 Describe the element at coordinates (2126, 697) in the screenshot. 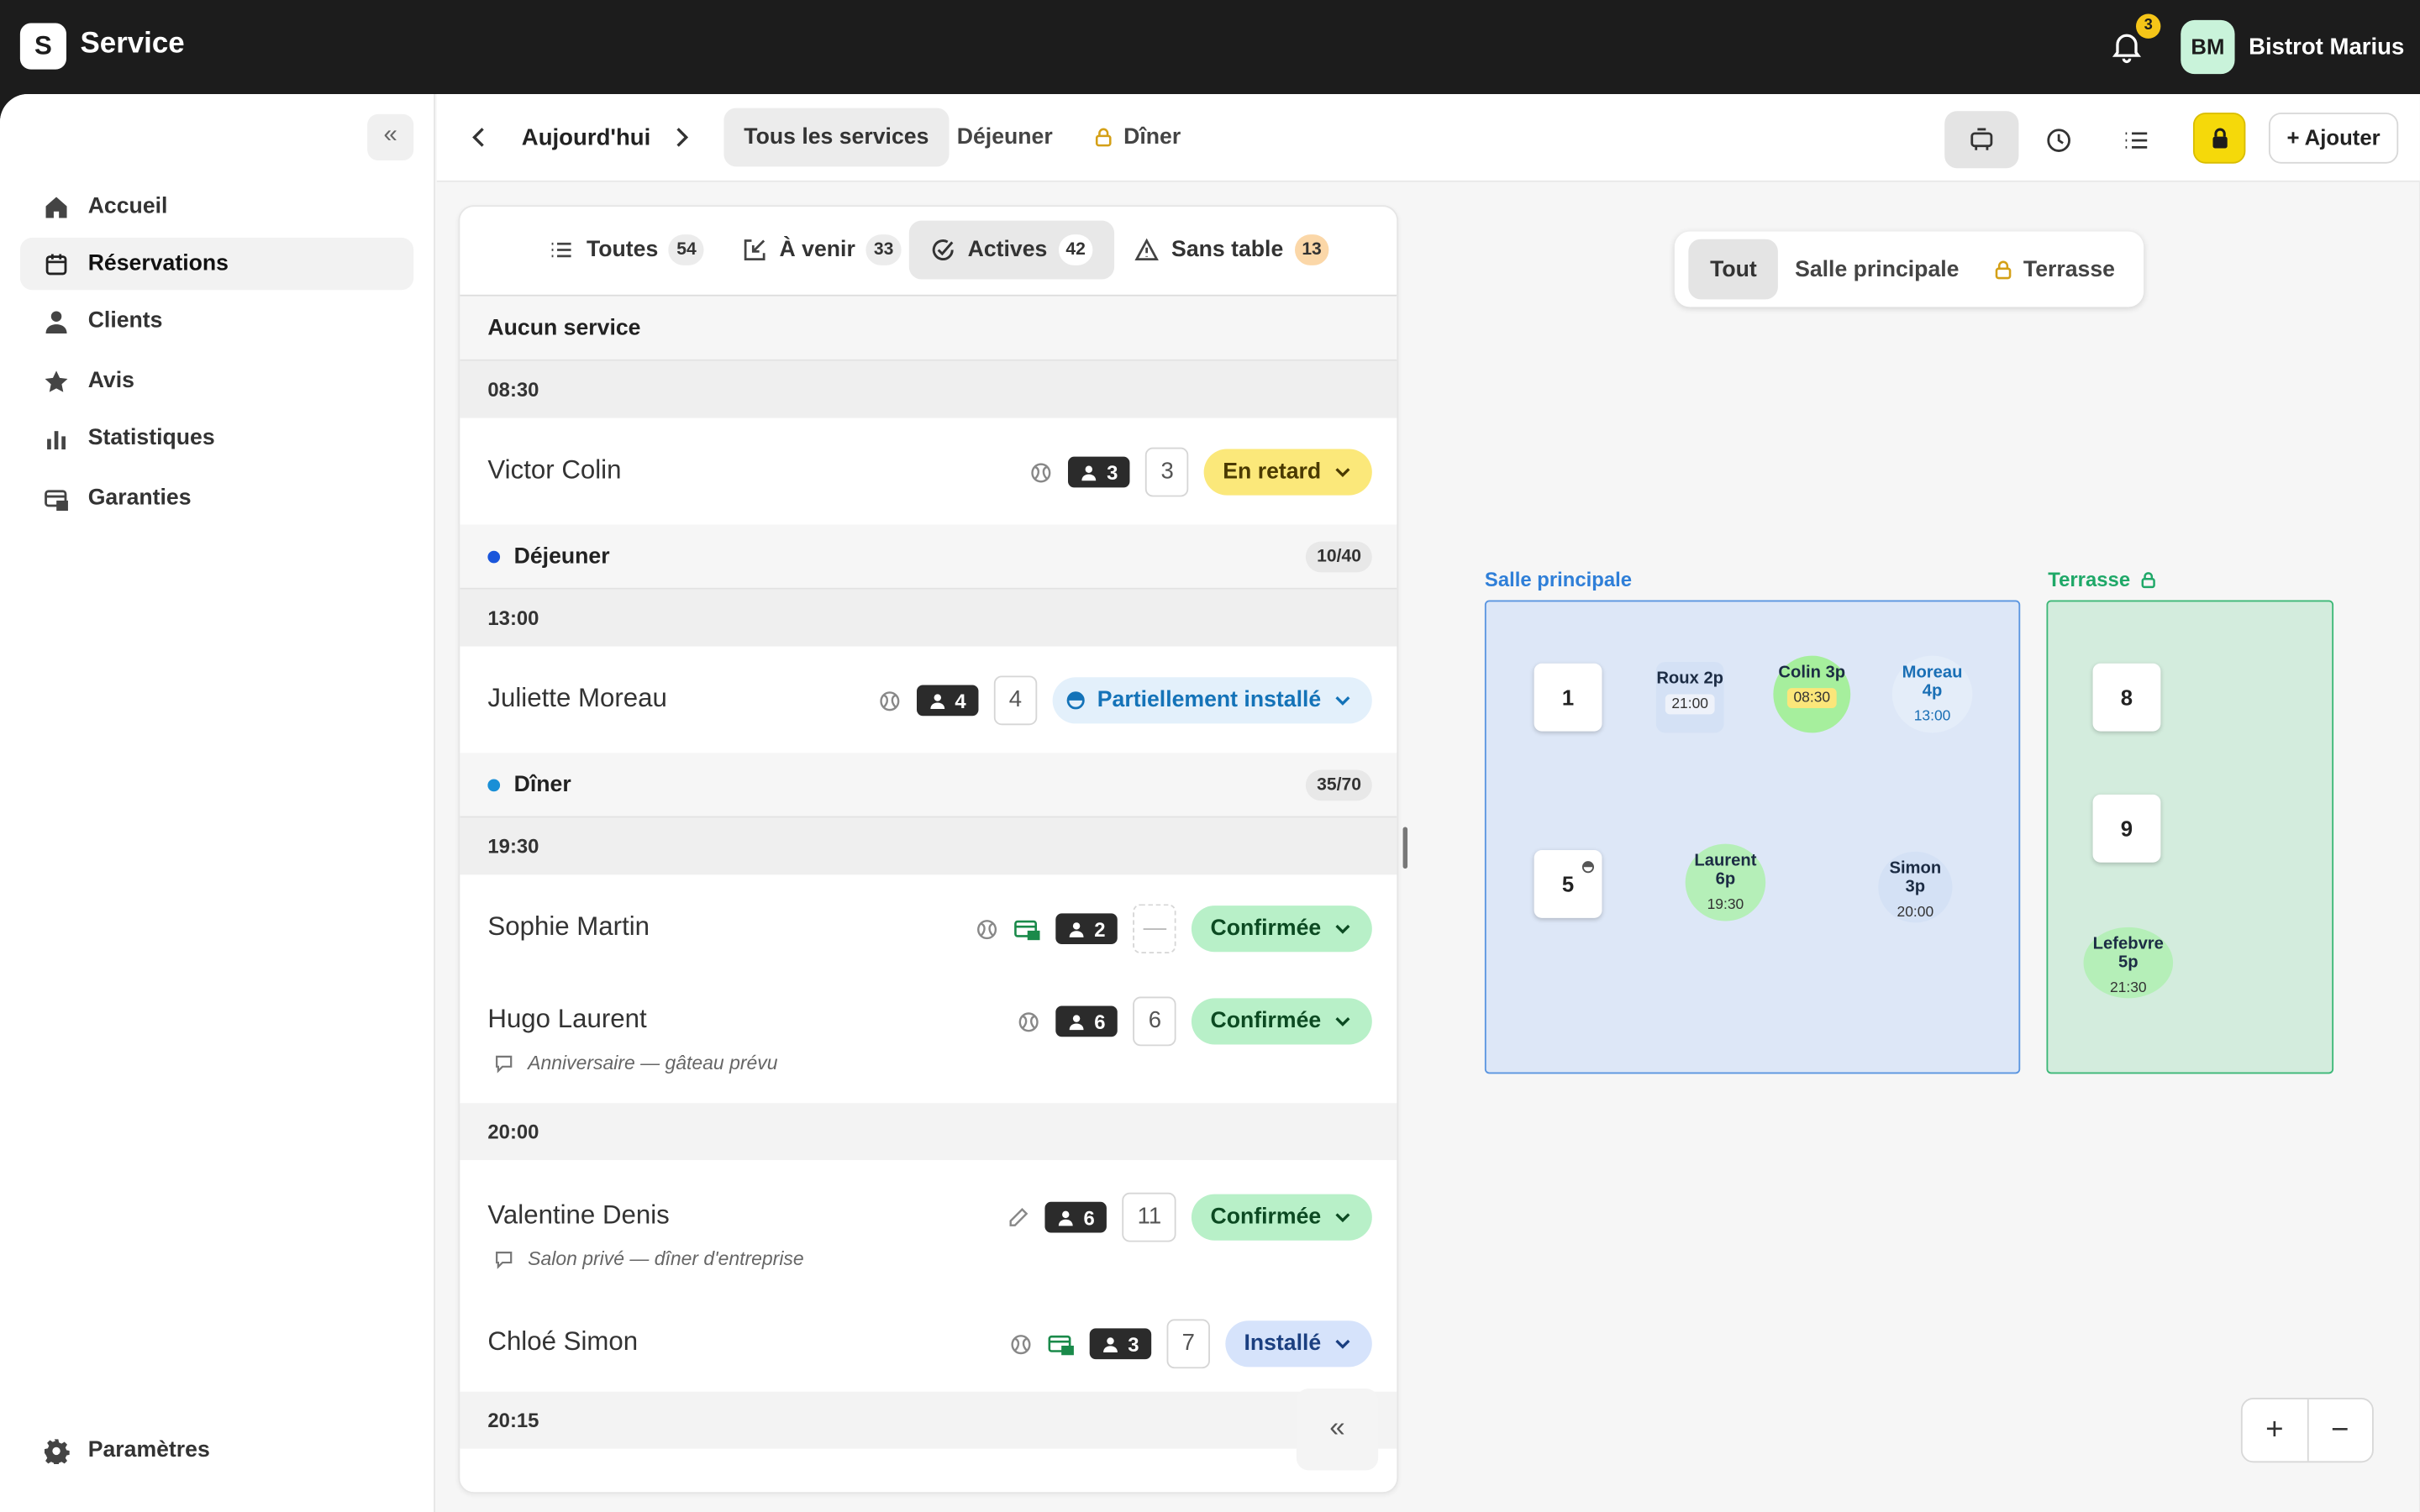

I see `floor-table-8: 8` at that location.